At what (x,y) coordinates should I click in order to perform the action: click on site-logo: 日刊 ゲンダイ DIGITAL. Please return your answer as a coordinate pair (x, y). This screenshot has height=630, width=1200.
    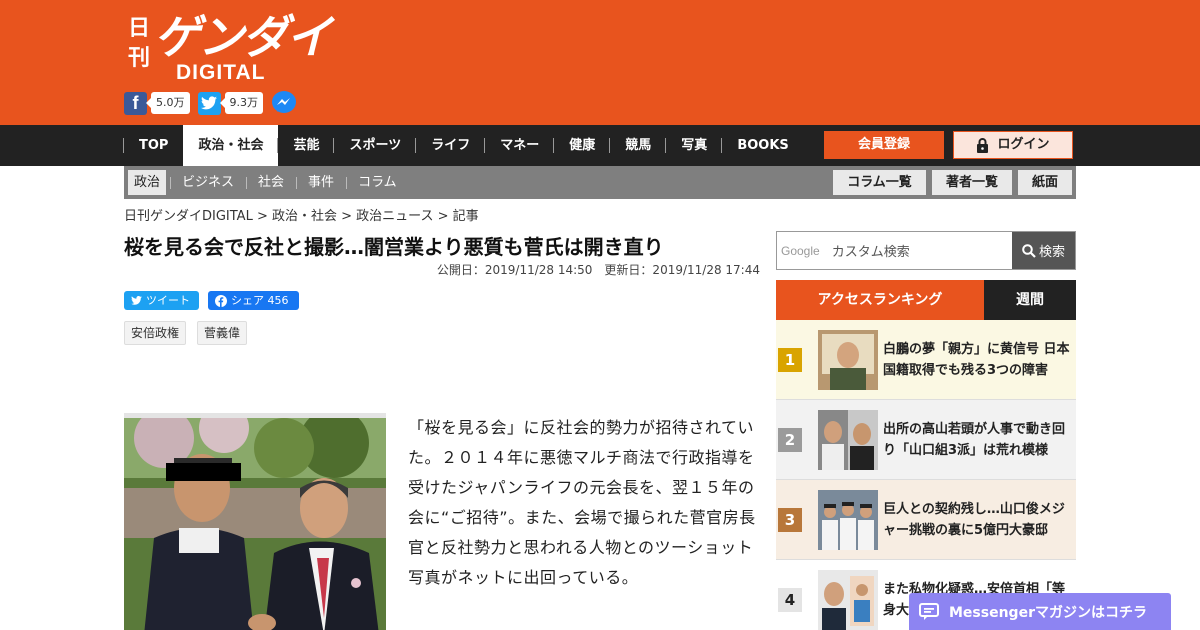
    Looking at the image, I should click on (229, 47).